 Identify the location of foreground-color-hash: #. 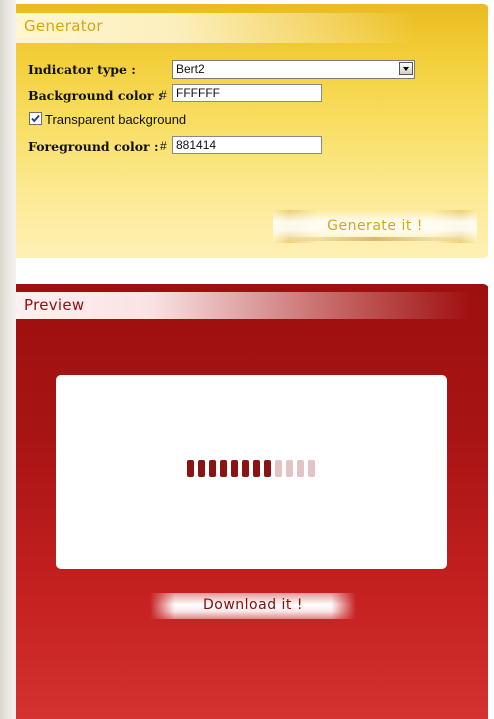
(163, 146).